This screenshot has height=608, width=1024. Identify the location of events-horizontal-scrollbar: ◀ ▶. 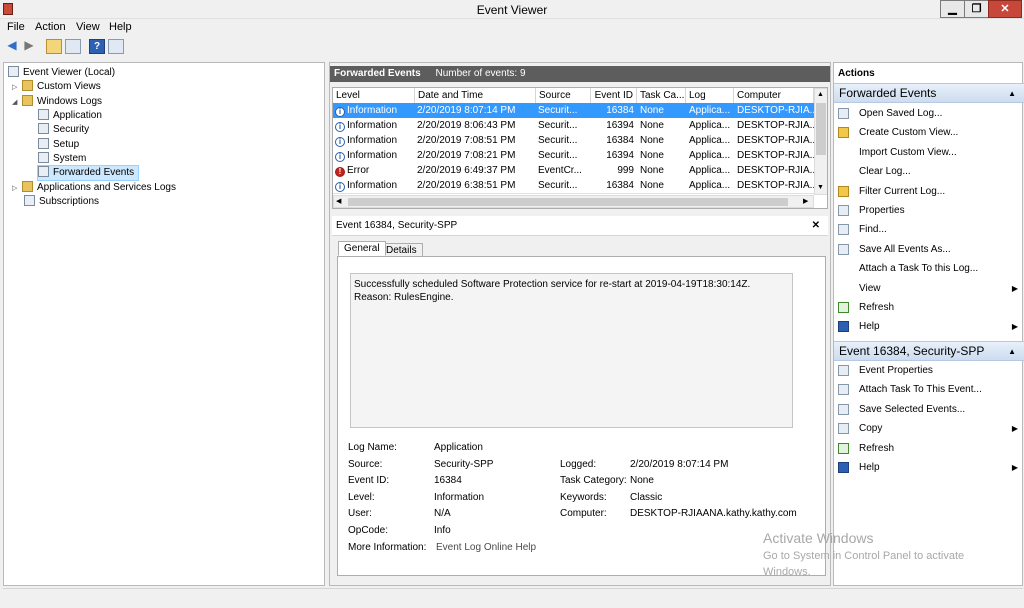
(573, 201).